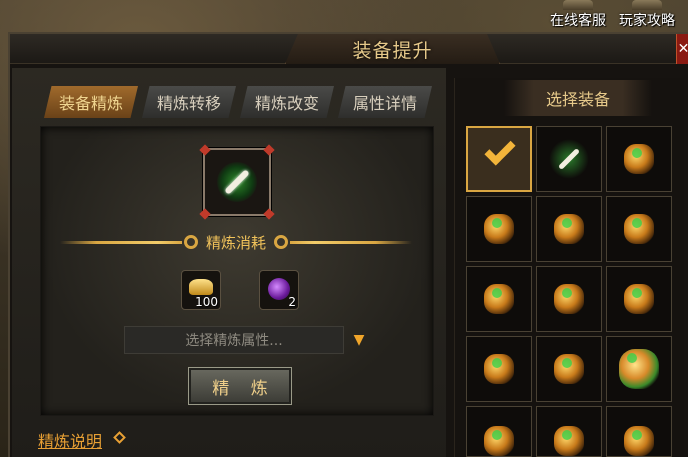  I want to click on cost-gold-ingot: 100, so click(201, 290).